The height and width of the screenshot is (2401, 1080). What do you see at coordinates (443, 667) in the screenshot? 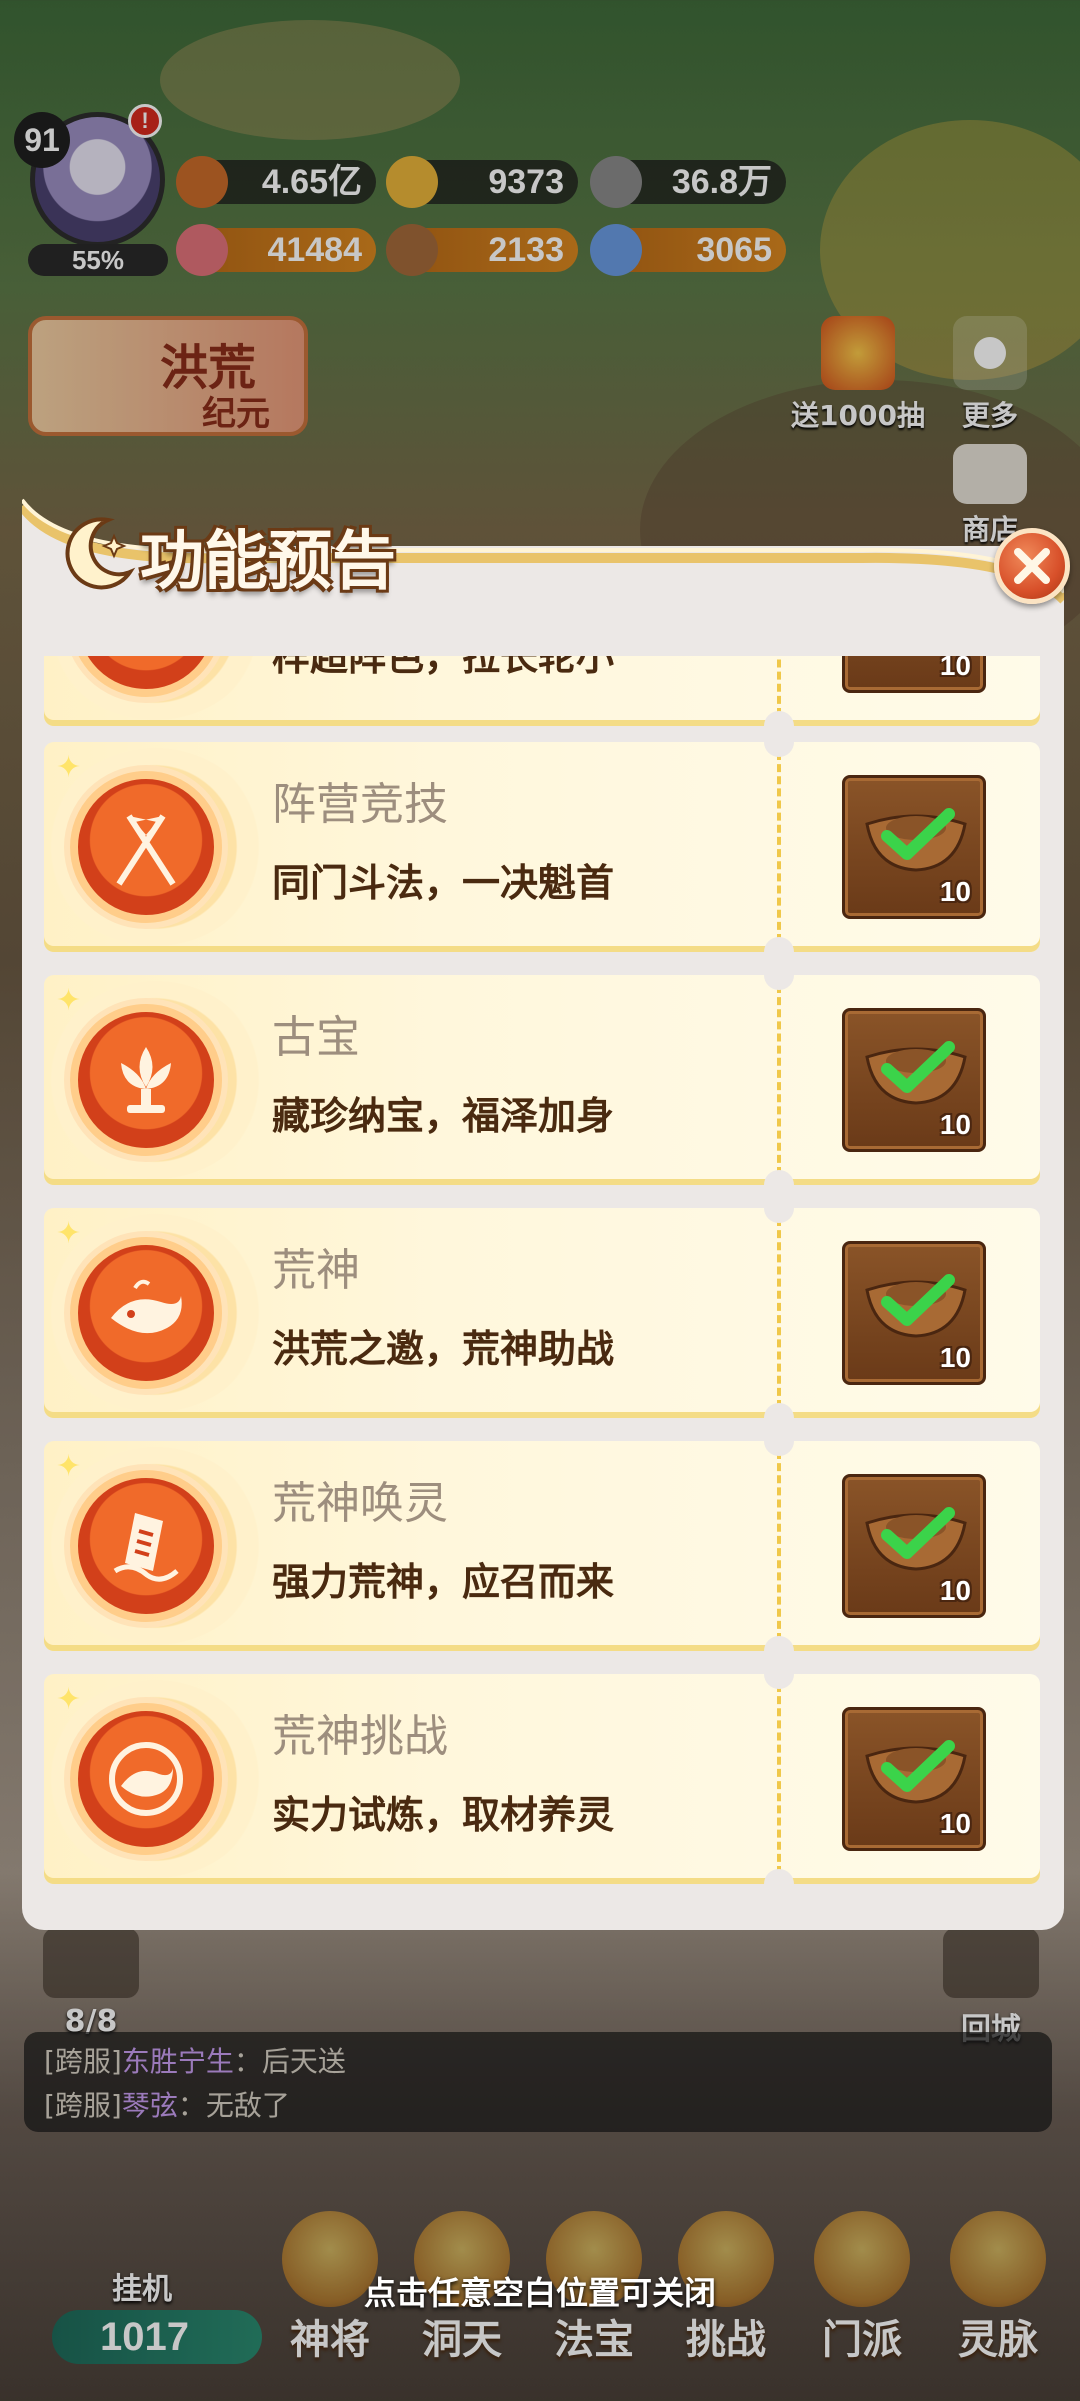
I see `feature-desc: 样超阵色，拉长轮小` at bounding box center [443, 667].